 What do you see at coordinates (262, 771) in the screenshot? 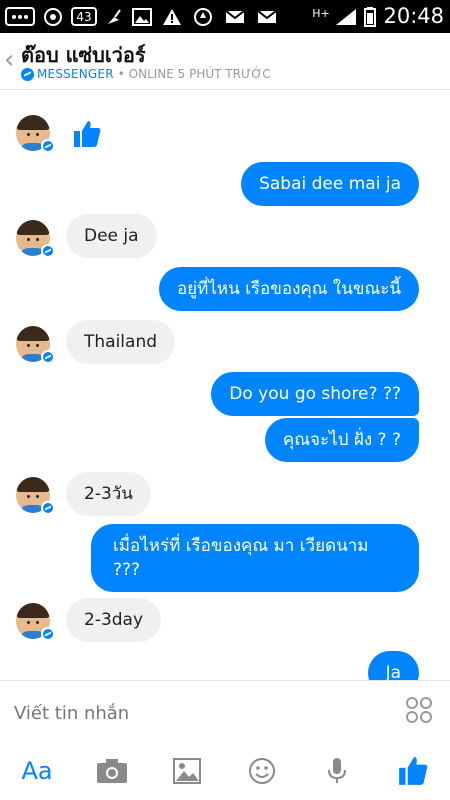
I see `emoji-icon` at bounding box center [262, 771].